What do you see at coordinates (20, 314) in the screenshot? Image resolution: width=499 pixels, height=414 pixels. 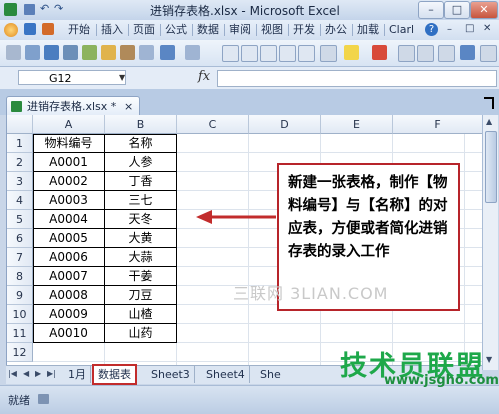 I see `row-header: 10` at bounding box center [20, 314].